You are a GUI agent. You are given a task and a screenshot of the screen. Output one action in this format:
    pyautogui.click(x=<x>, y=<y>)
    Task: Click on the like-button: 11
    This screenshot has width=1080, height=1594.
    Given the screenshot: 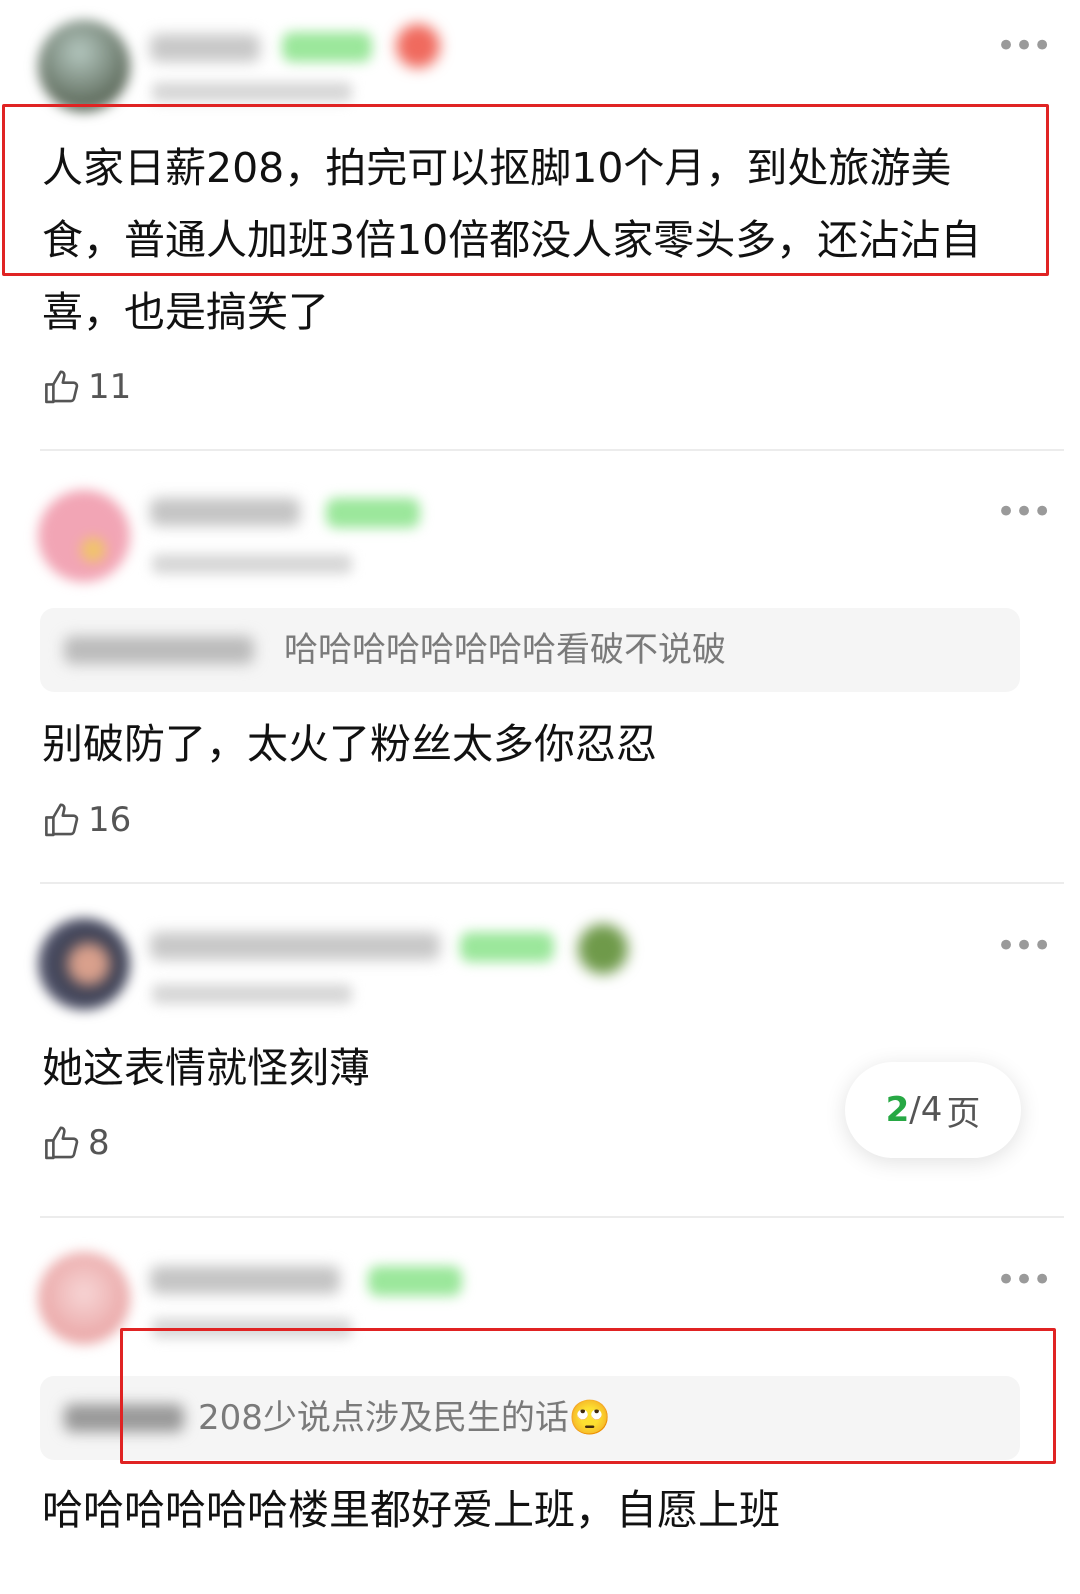 What is the action you would take?
    pyautogui.click(x=86, y=387)
    